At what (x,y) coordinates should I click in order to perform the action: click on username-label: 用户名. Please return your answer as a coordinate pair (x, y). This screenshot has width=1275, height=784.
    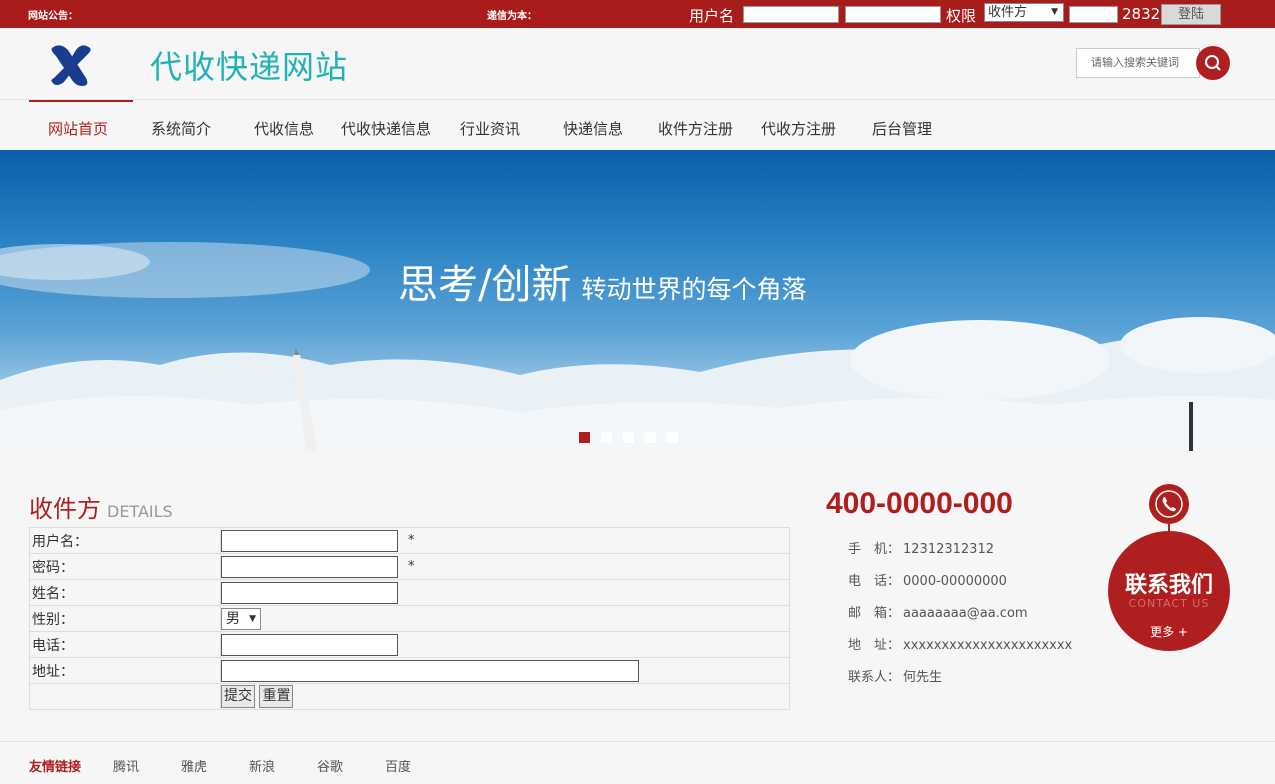
    Looking at the image, I should click on (712, 16).